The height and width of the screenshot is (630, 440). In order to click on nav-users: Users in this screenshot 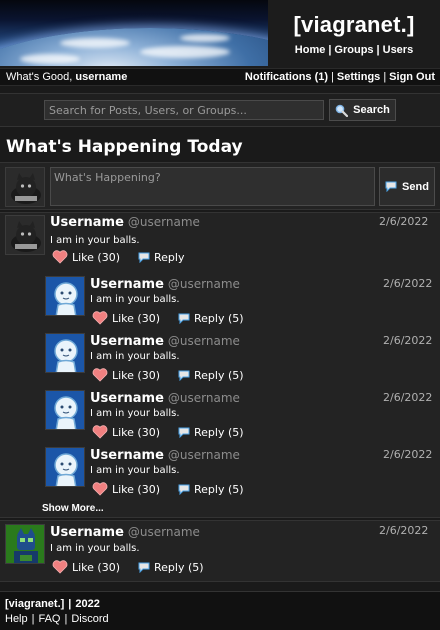, I will do `click(398, 50)`.